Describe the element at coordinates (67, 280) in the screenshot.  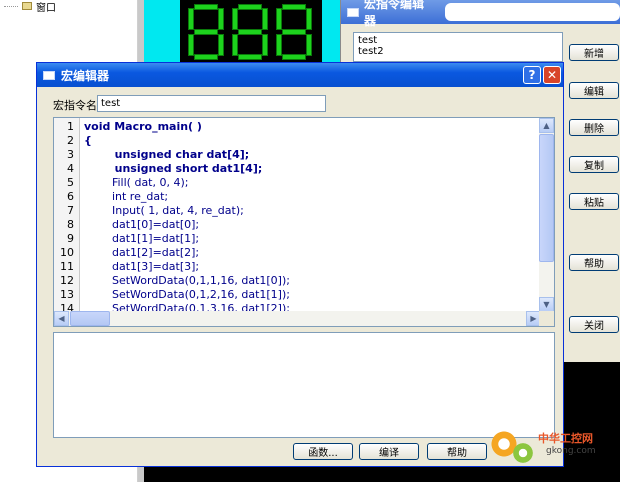
I see `line-number: 12` at that location.